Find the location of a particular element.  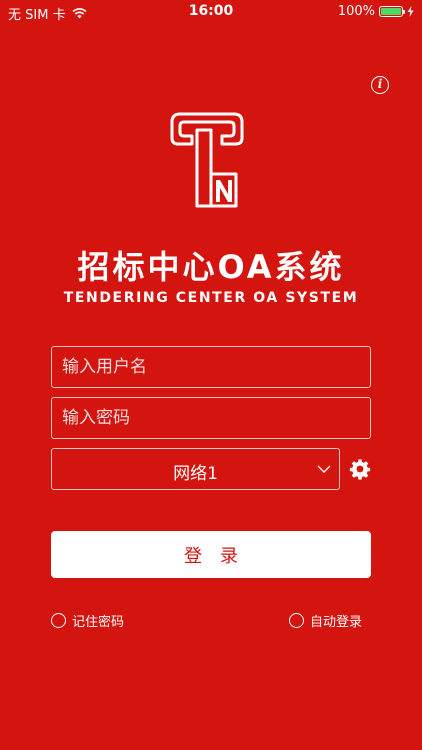

info-icon: i is located at coordinates (380, 85).